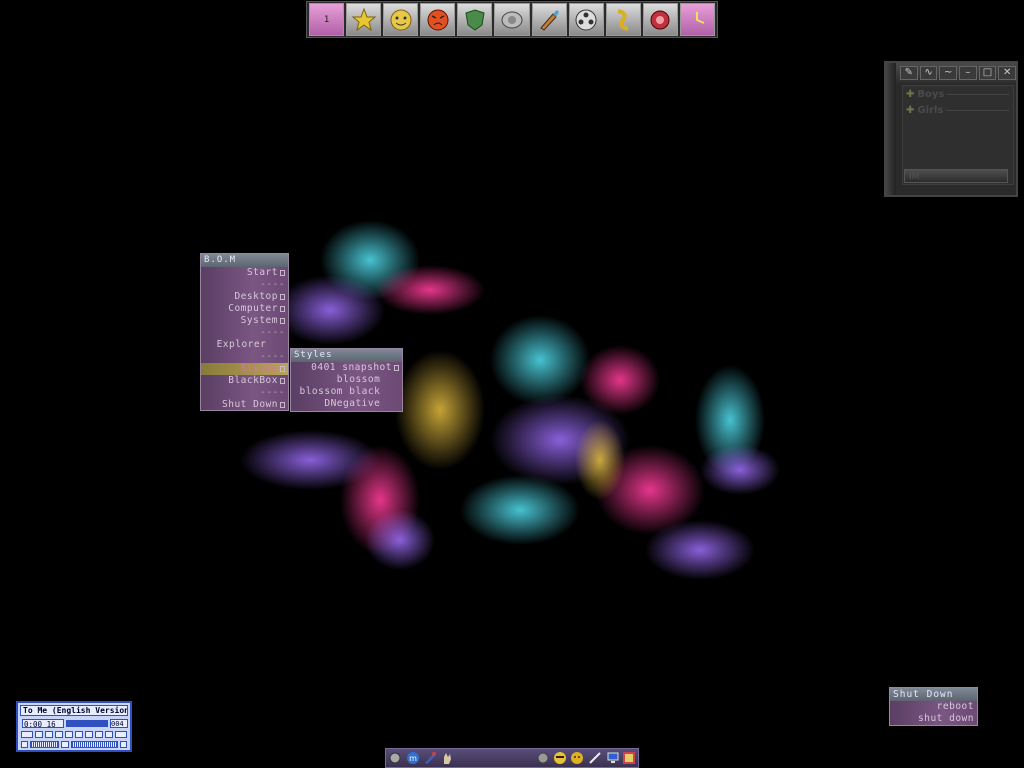 The height and width of the screenshot is (768, 1024). What do you see at coordinates (623, 19) in the screenshot?
I see `ribbon-icon` at bounding box center [623, 19].